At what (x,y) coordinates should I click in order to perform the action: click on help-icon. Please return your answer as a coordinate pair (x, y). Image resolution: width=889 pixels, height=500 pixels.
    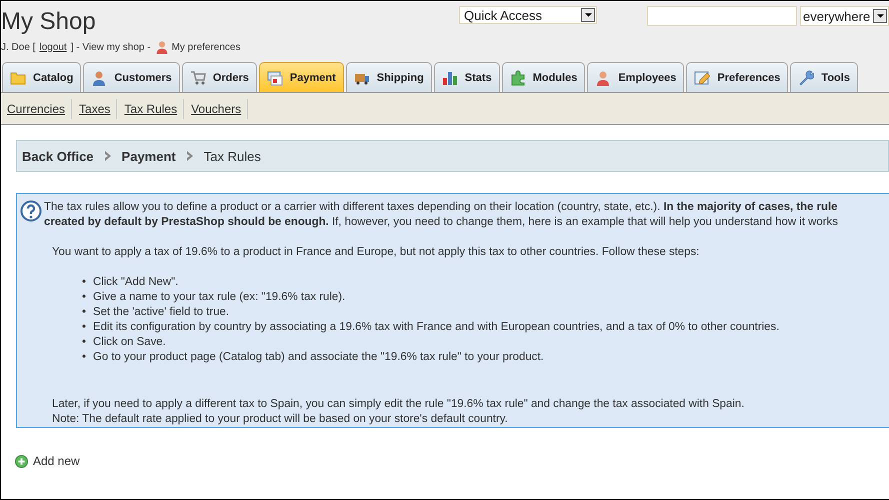
    Looking at the image, I should click on (31, 211).